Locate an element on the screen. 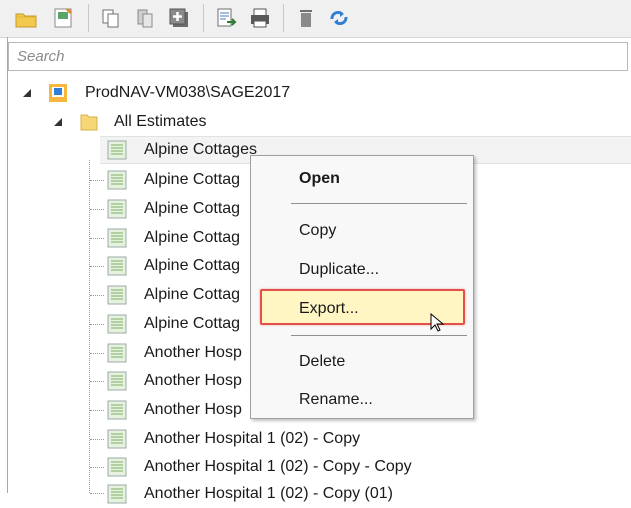 The image size is (631, 508). tree-item: Another Hospital 1 (02) - Copy is located at coordinates (233, 439).